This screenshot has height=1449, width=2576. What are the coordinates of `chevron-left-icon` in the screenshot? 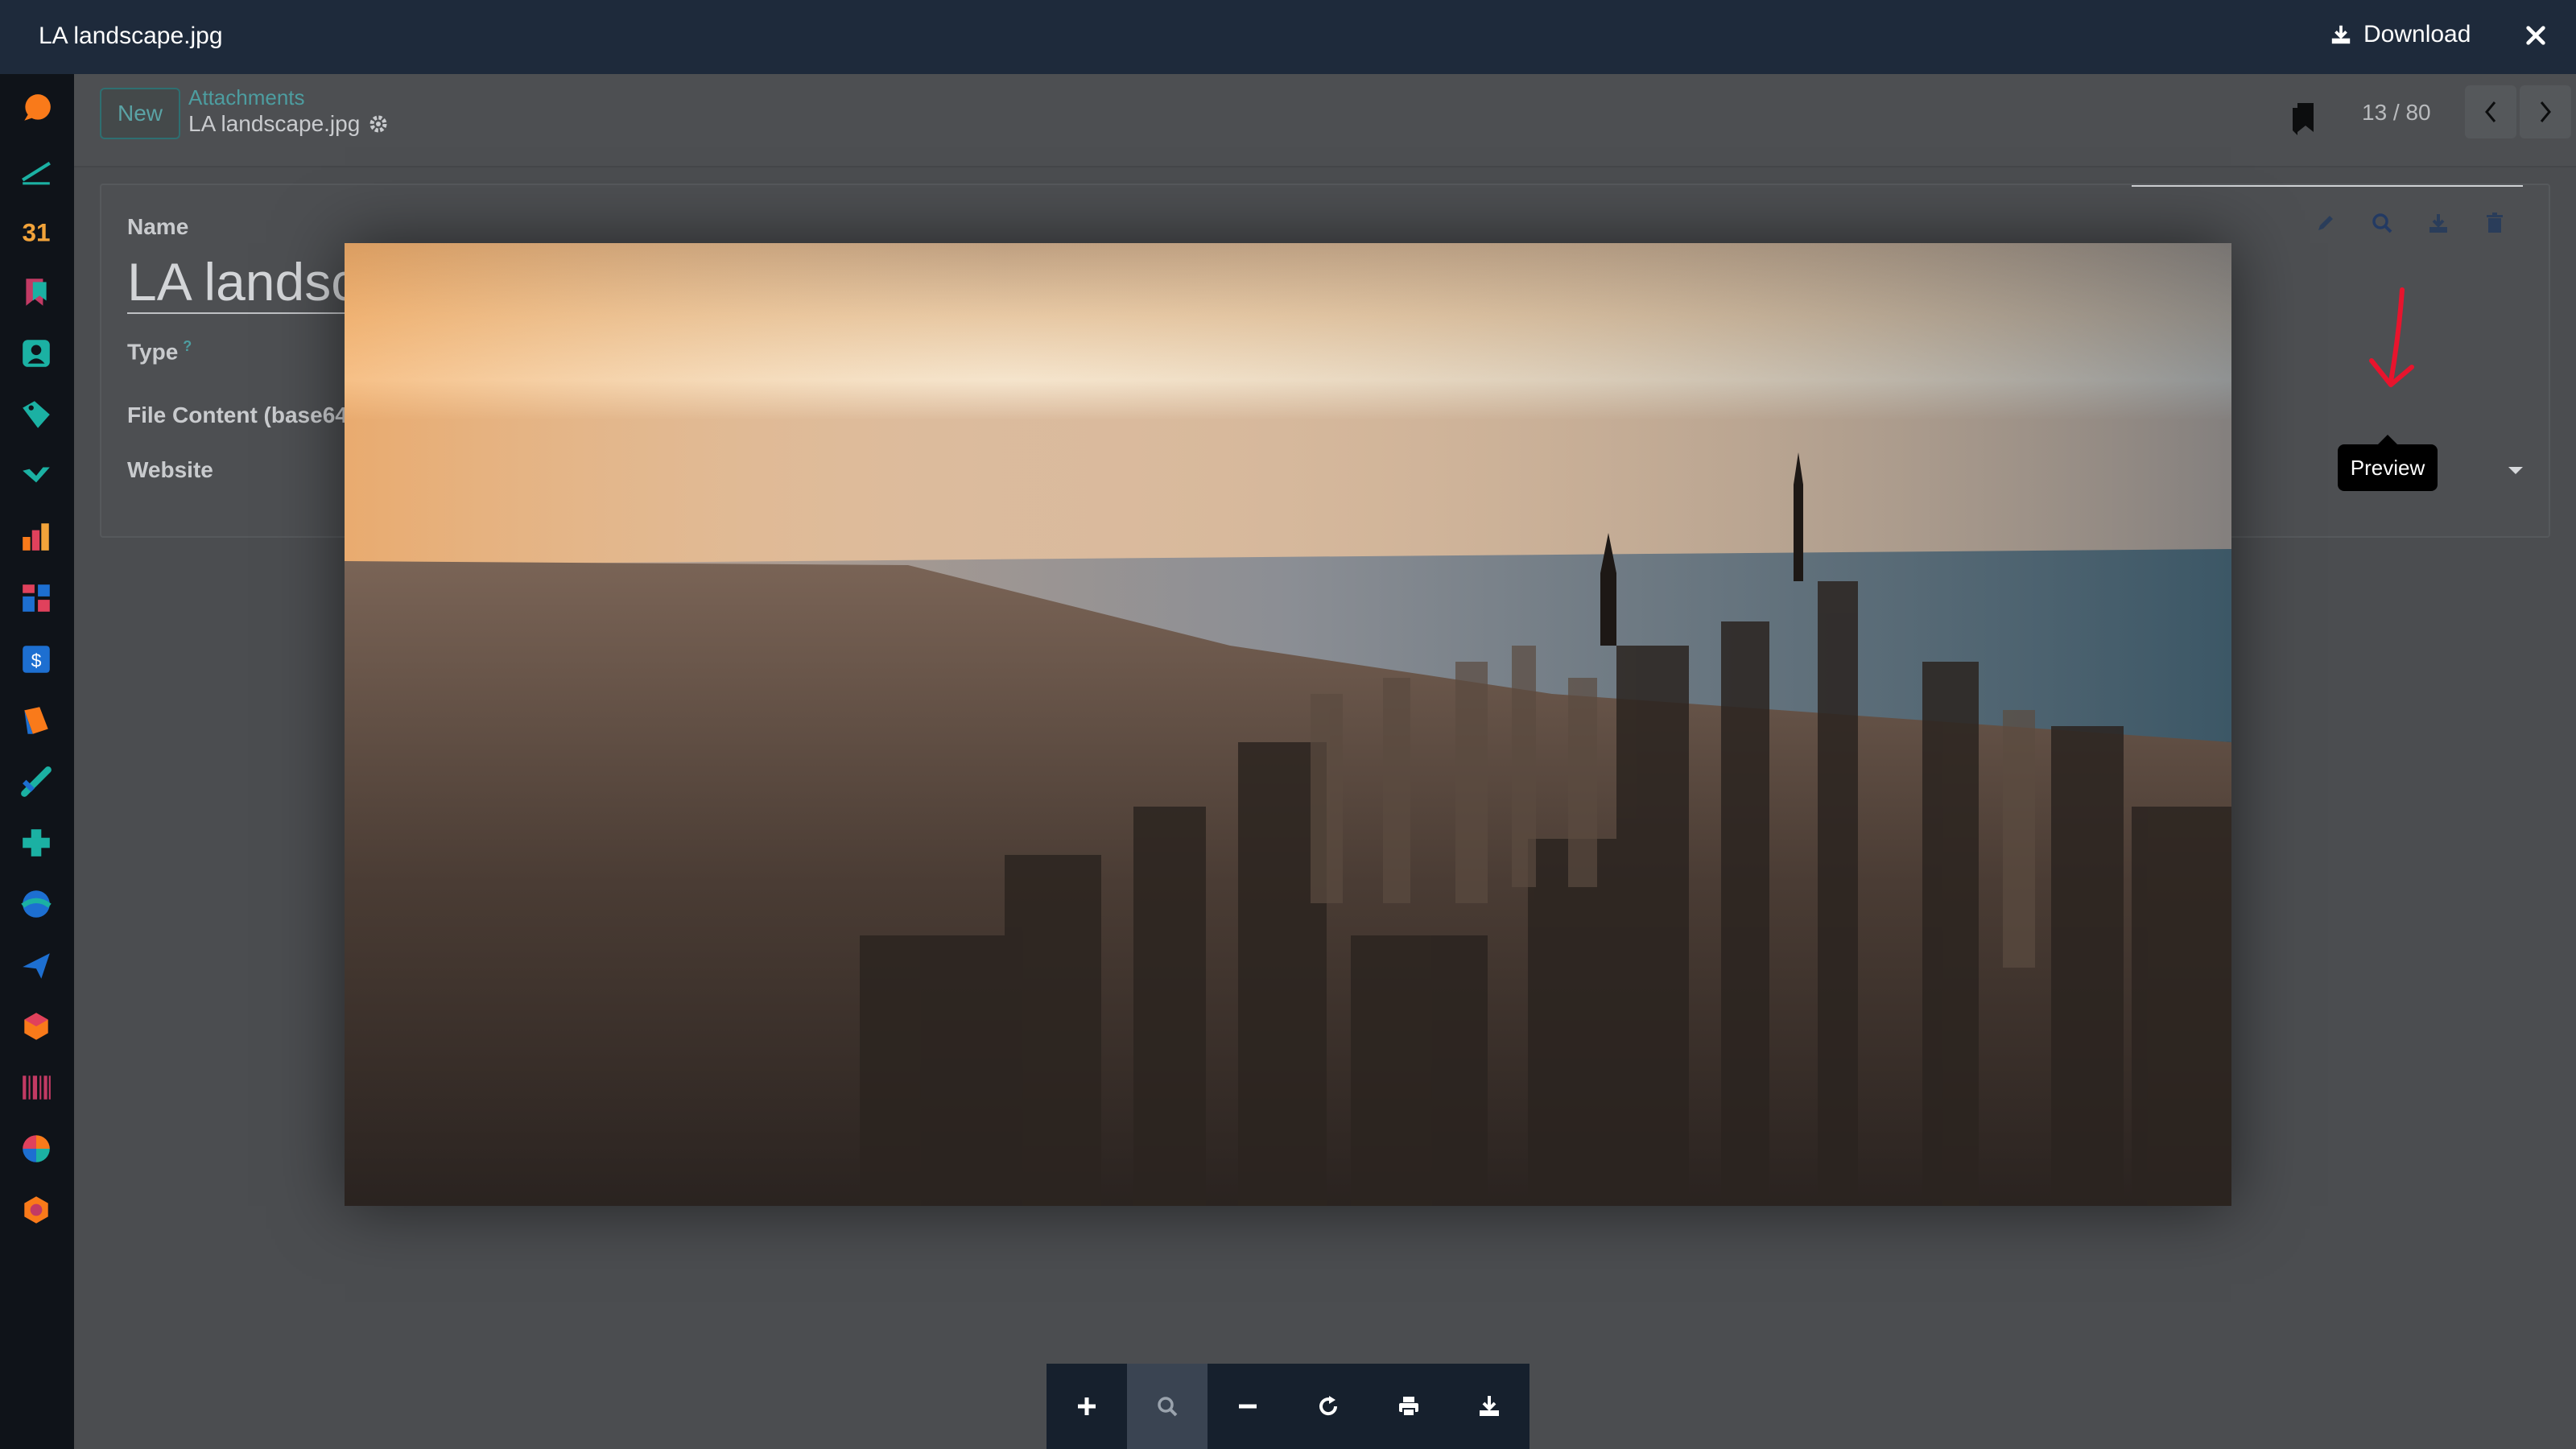 It's located at (2490, 111).